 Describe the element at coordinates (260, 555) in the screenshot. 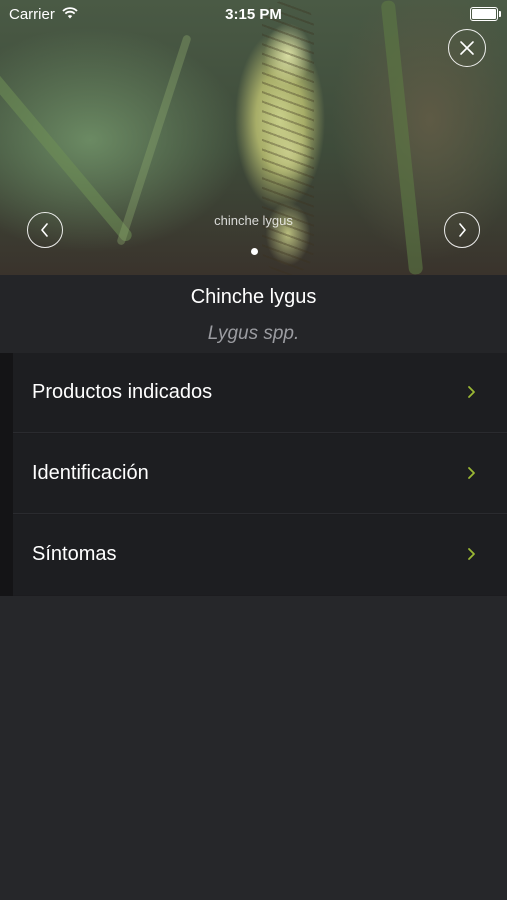

I see `menu-item-sintomas: Síntomas` at that location.